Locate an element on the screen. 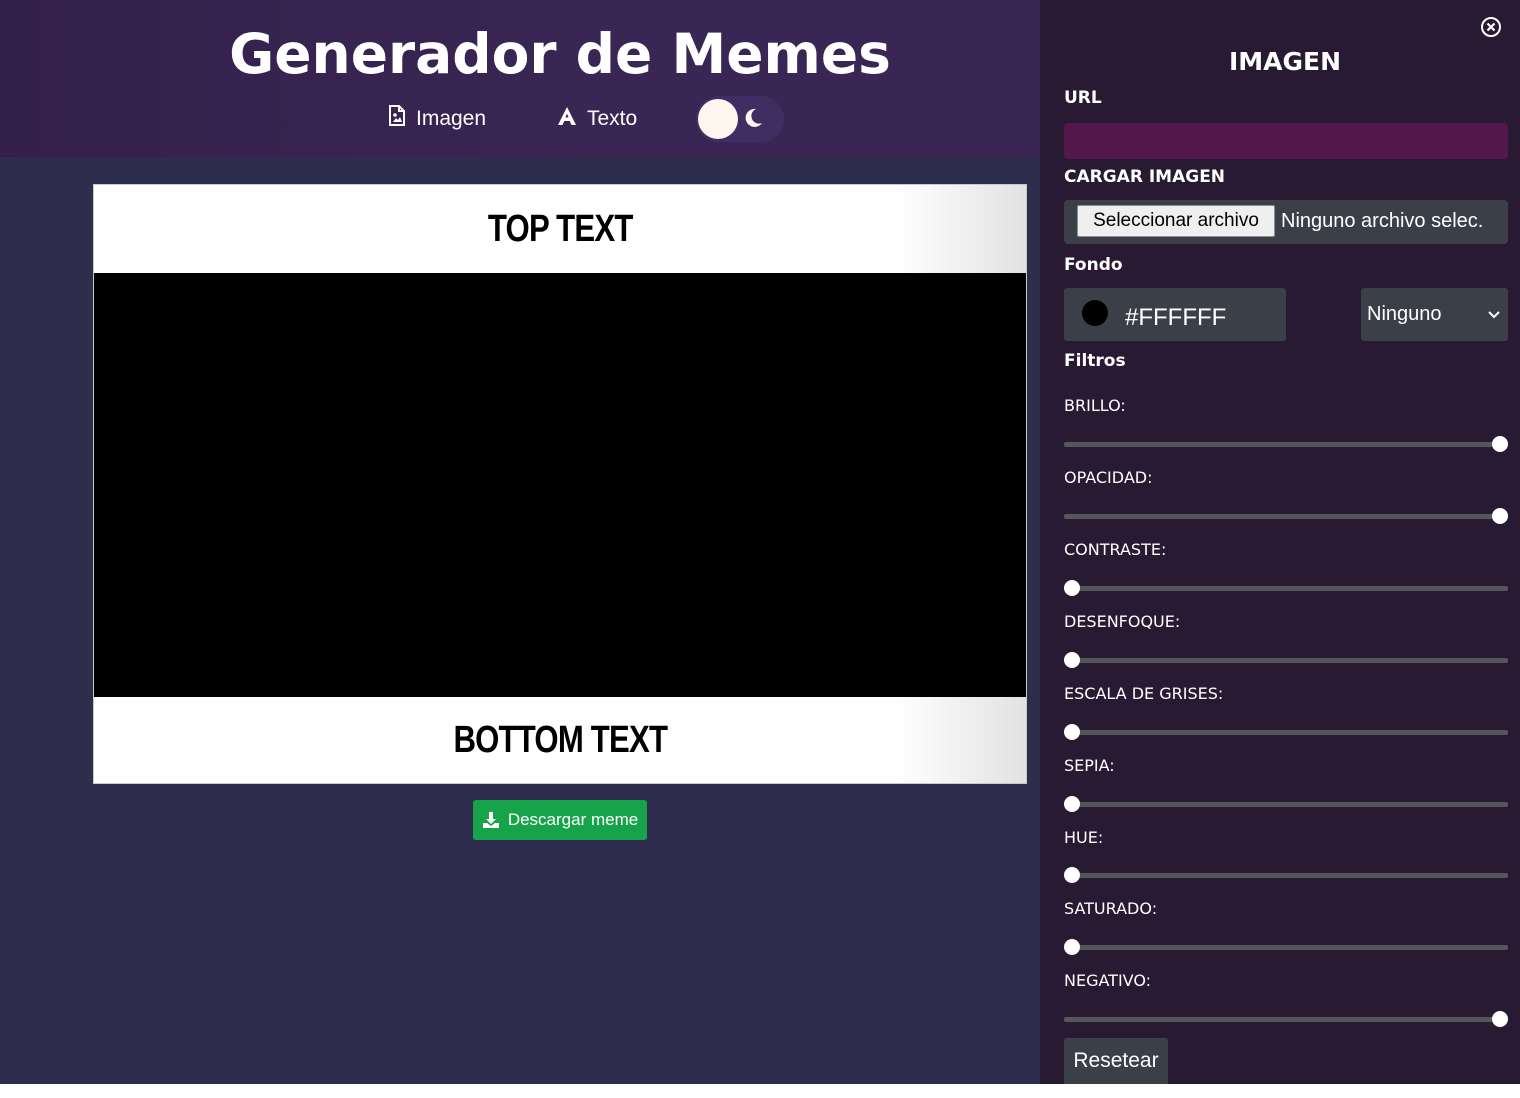 The height and width of the screenshot is (1098, 1520). filters-label: Filtros is located at coordinates (1095, 361).